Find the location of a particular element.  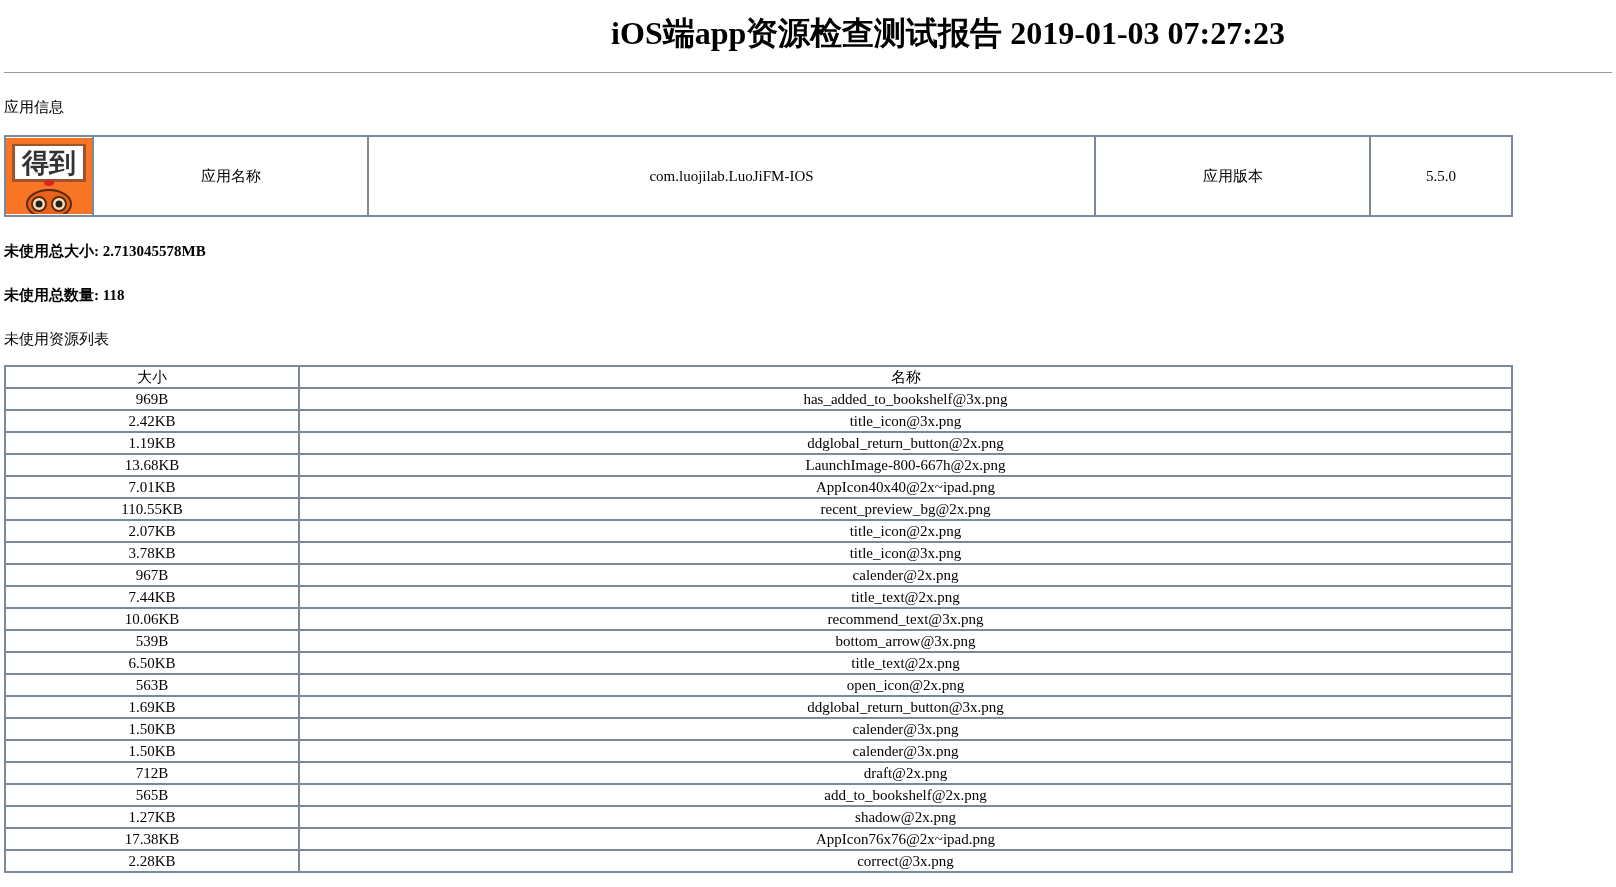

table-cell: 13.68KB is located at coordinates (152, 465).